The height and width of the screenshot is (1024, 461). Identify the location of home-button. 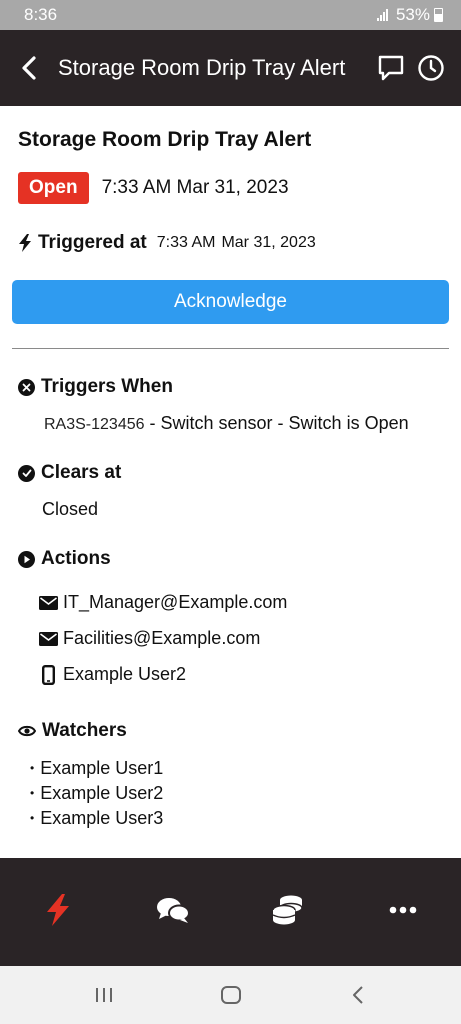
(231, 995).